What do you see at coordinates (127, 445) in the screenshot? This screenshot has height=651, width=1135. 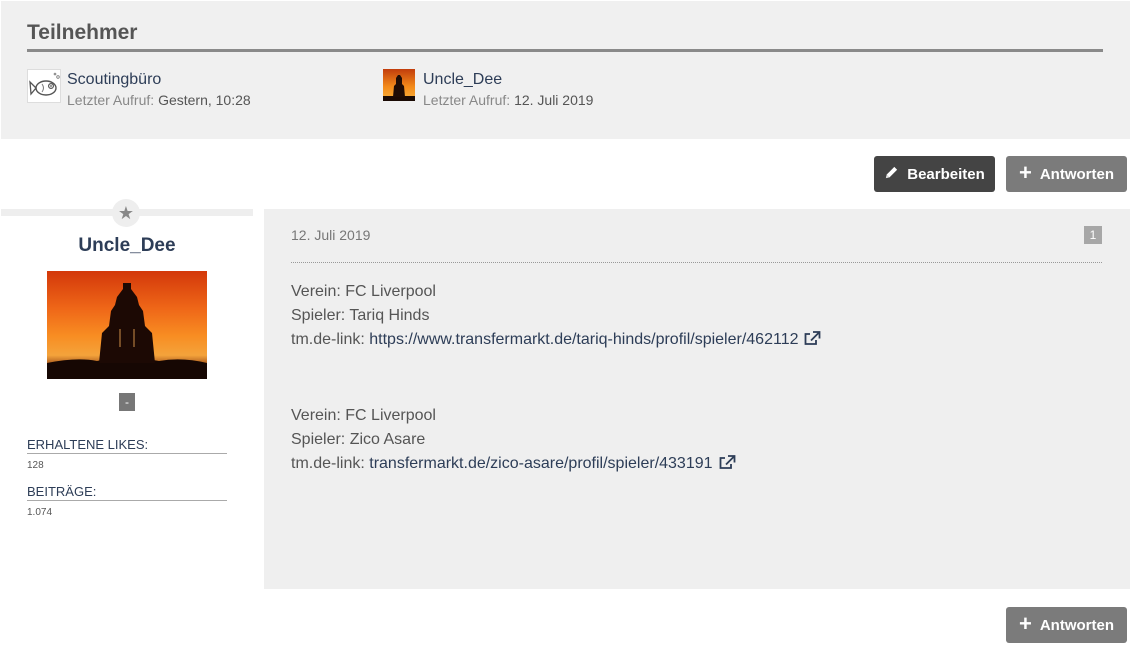 I see `likes-label: ERHALTENE LIKES:` at bounding box center [127, 445].